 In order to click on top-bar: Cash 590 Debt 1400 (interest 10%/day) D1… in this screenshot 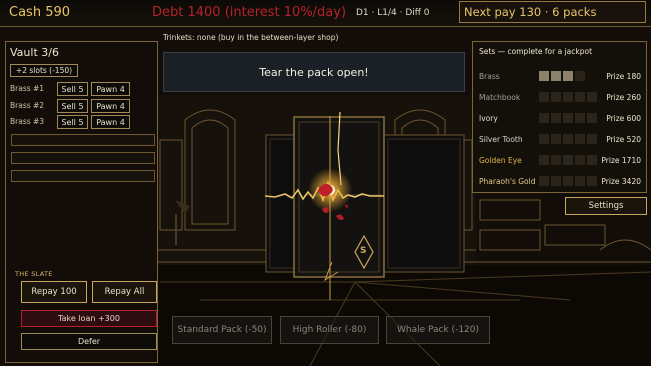, I will do `click(325, 13)`.